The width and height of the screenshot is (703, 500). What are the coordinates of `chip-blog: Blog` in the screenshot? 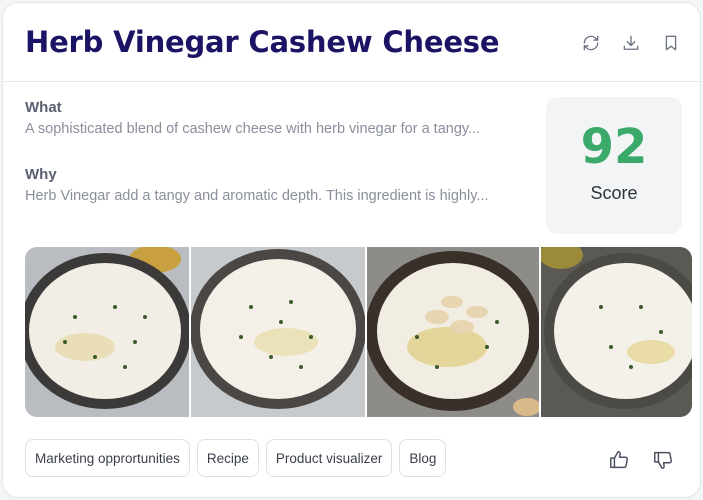 It's located at (423, 458).